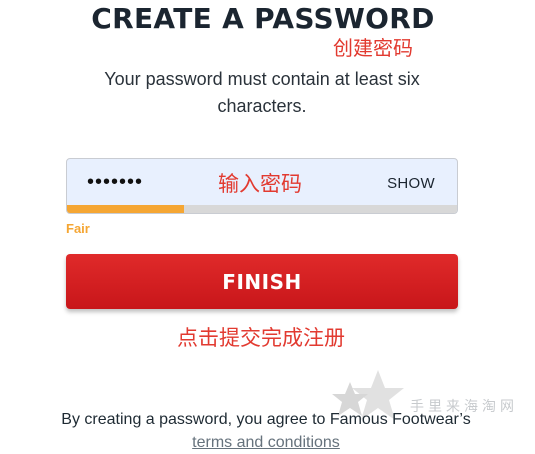  I want to click on page-title: CREATE A PASSWORD, so click(263, 18).